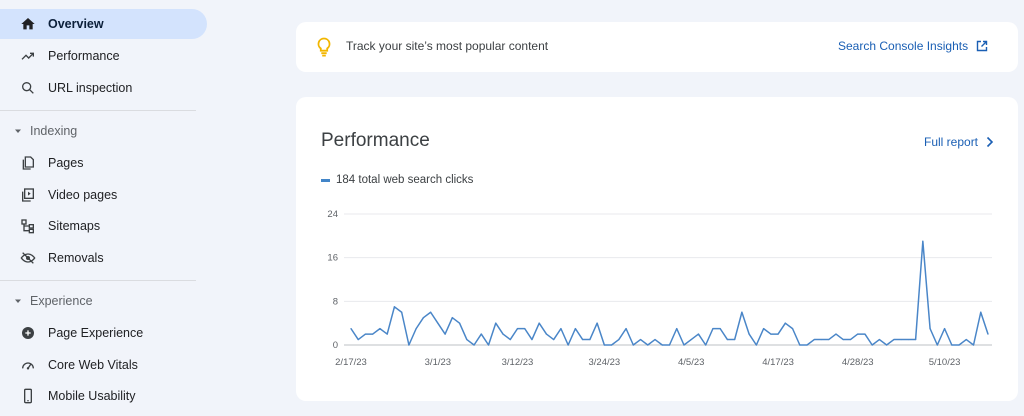 The width and height of the screenshot is (1024, 416). What do you see at coordinates (93, 365) in the screenshot?
I see `sidebar-item-label: Core Web Vitals` at bounding box center [93, 365].